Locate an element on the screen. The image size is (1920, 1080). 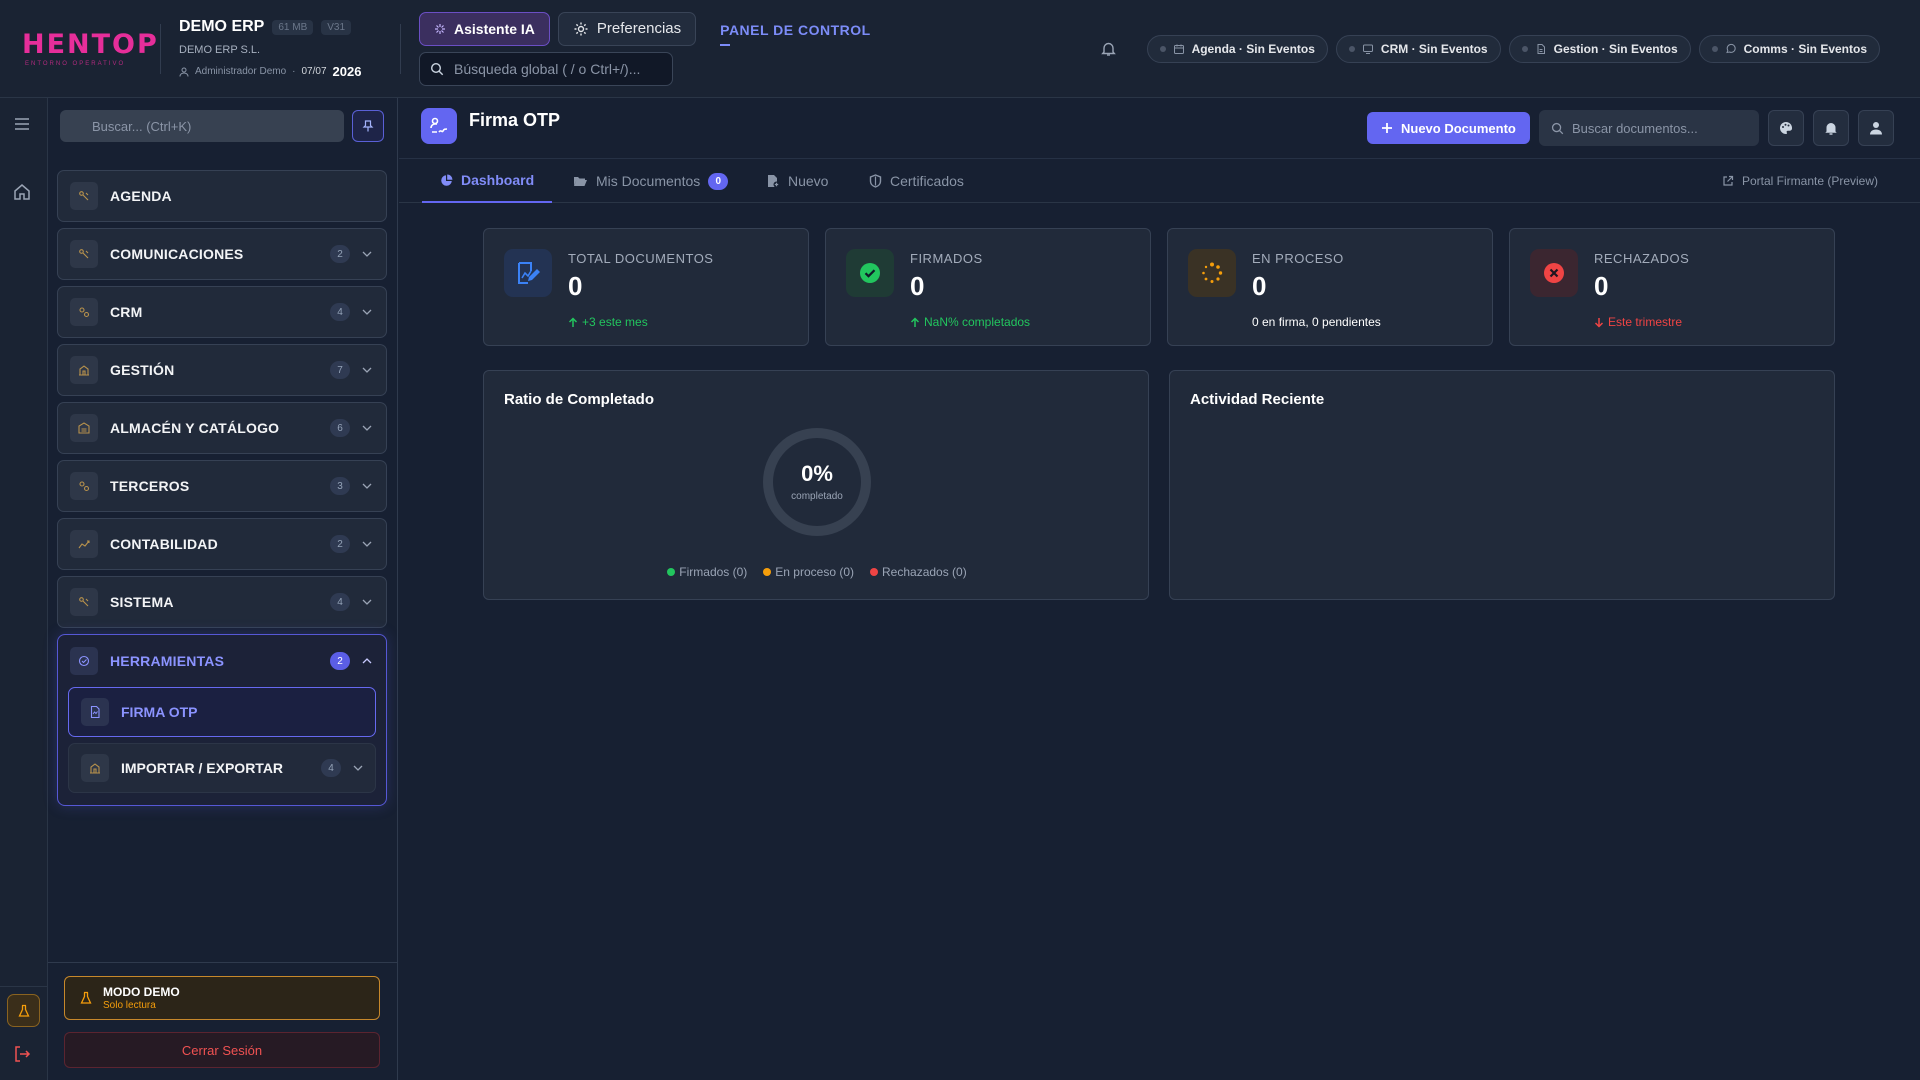
pin-icon is located at coordinates (368, 126).